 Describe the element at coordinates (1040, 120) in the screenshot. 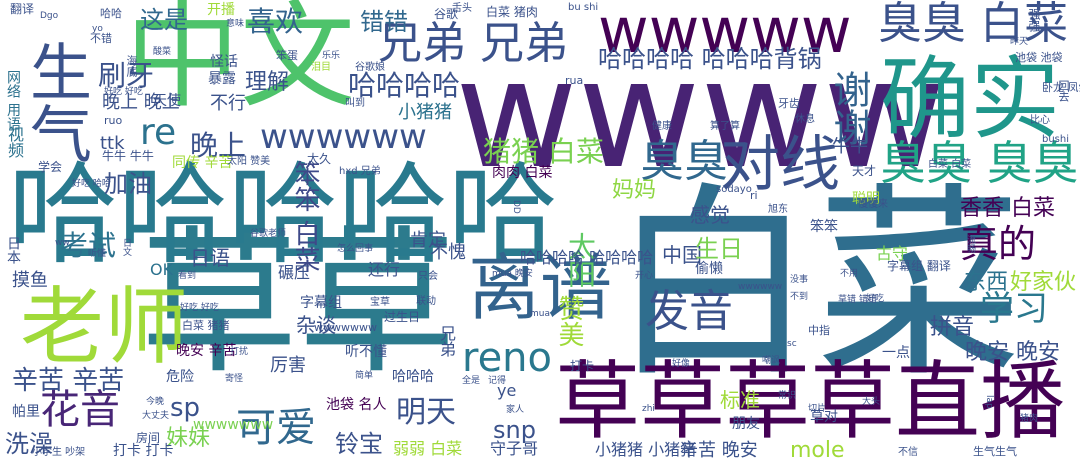

I see `word-cloud-term: 比心` at that location.